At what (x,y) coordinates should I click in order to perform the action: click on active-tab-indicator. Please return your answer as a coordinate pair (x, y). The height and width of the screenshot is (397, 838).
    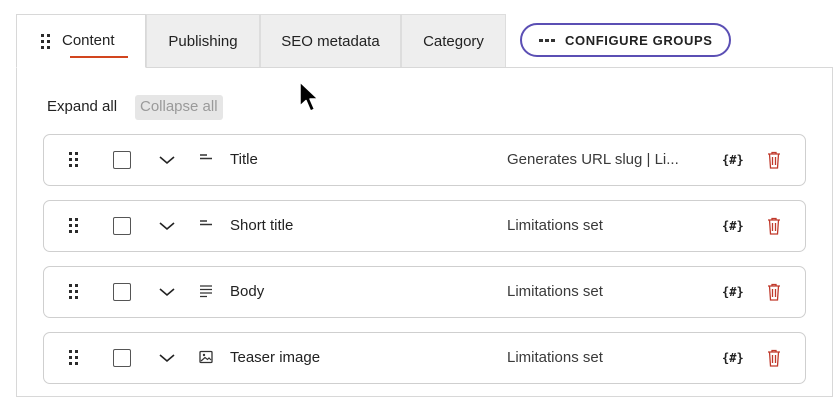
    Looking at the image, I should click on (99, 57).